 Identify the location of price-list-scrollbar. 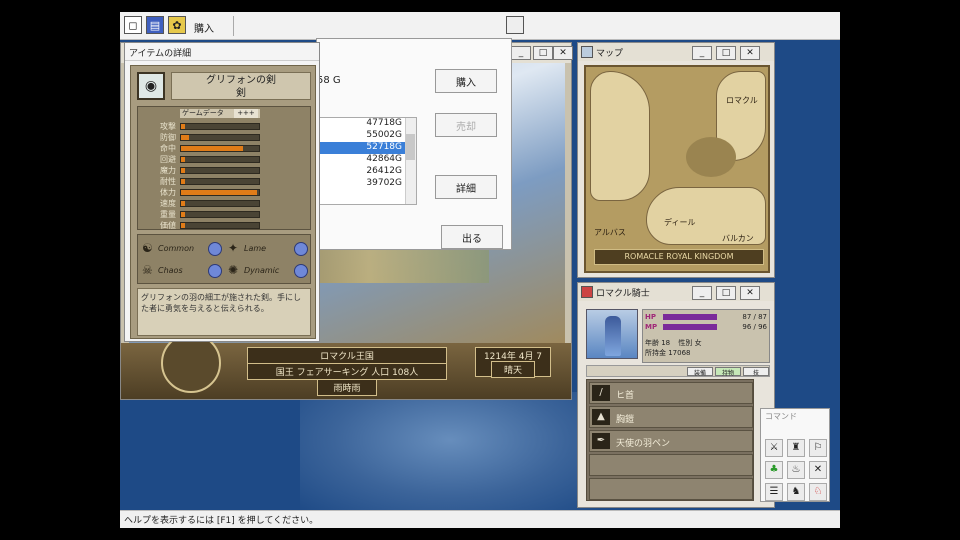
(410, 161).